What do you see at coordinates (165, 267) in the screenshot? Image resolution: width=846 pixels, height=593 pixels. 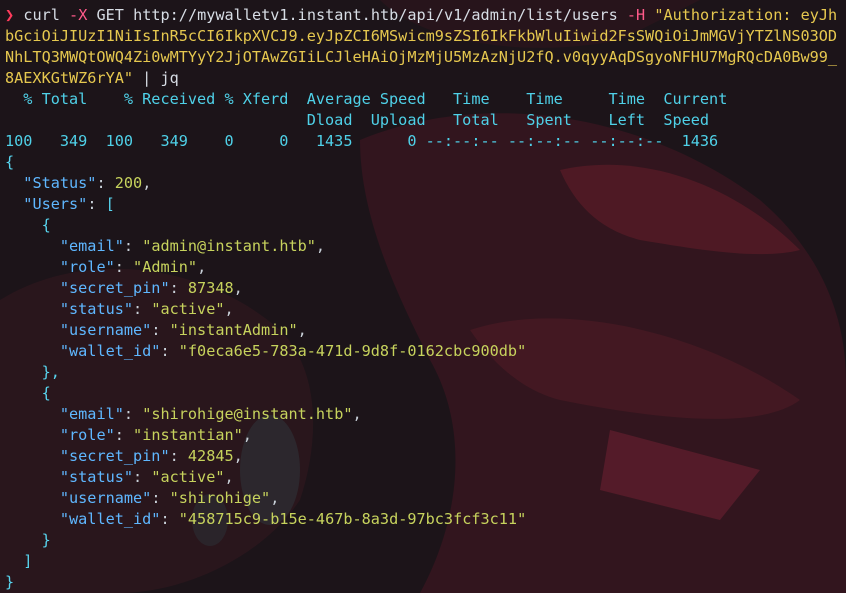 I see `json-value: "Admin"` at bounding box center [165, 267].